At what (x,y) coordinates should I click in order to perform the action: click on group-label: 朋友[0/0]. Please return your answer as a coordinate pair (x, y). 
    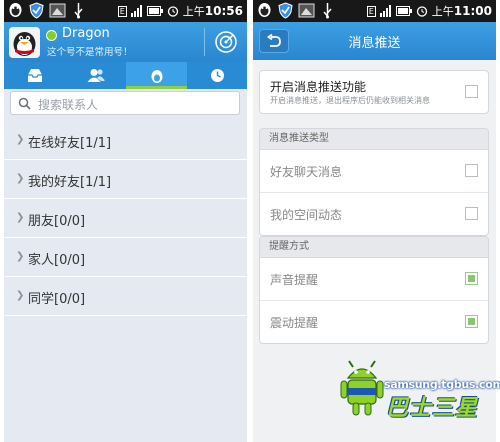
    Looking at the image, I should click on (57, 221).